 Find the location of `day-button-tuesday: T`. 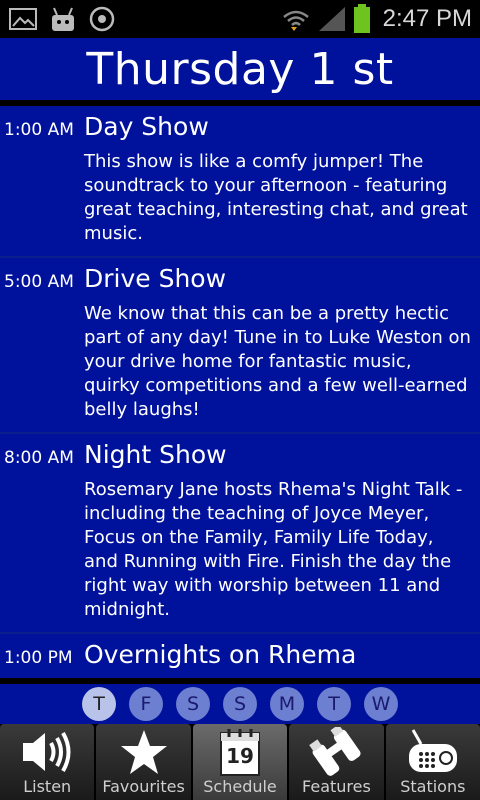

day-button-tuesday: T is located at coordinates (334, 704).